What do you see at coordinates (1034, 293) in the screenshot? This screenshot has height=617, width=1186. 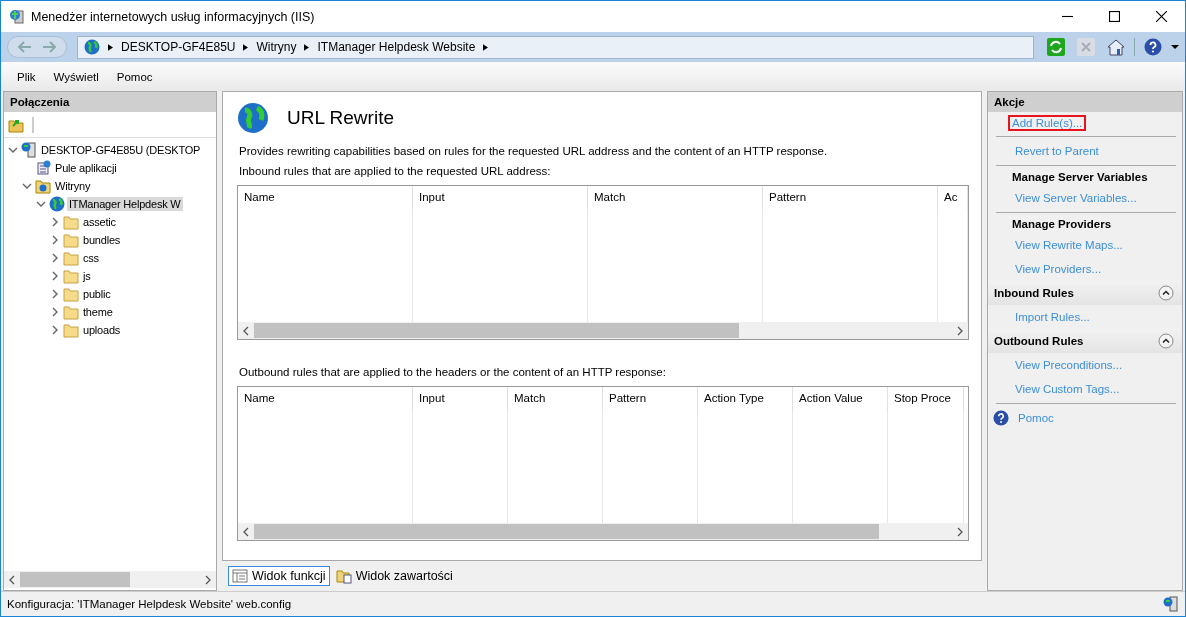 I see `group-title: Inbound Rules` at bounding box center [1034, 293].